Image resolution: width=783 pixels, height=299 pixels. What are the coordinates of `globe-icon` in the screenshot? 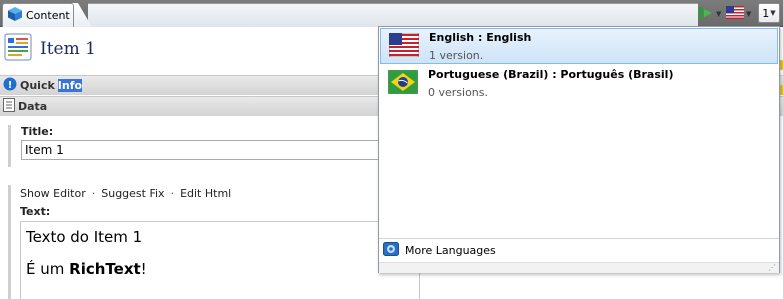 It's located at (391, 250).